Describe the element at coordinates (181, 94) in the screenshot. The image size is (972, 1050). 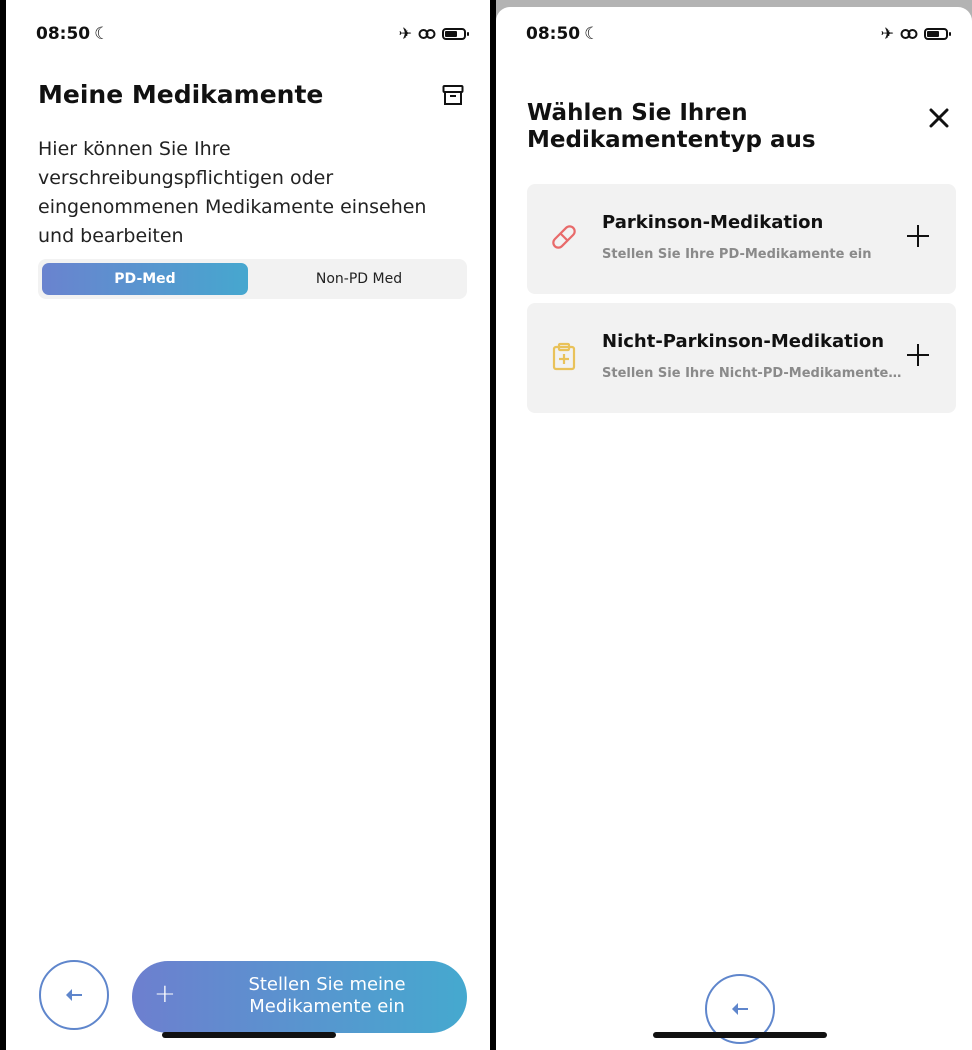
I see `page-title: Meine Medikamente` at that location.